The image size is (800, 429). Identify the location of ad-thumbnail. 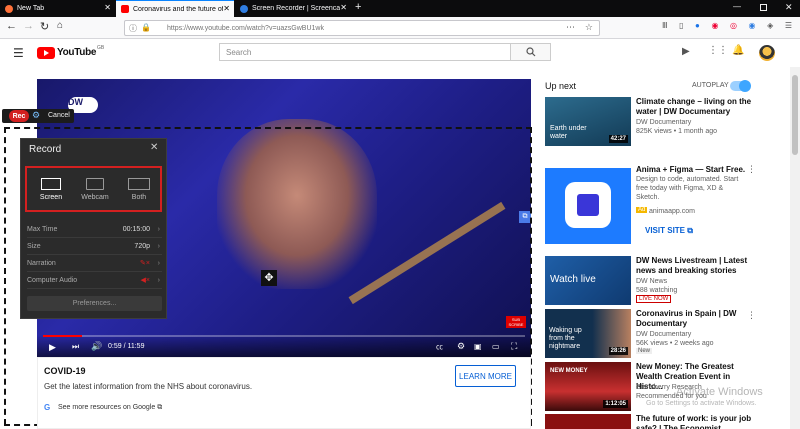
(588, 206).